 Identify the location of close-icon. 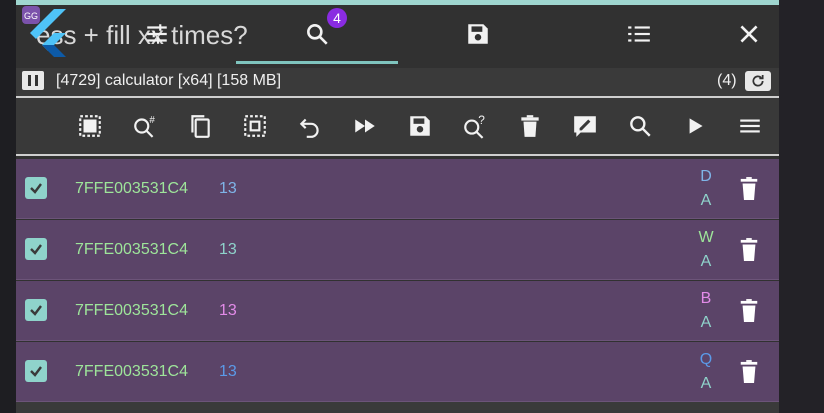
(749, 34).